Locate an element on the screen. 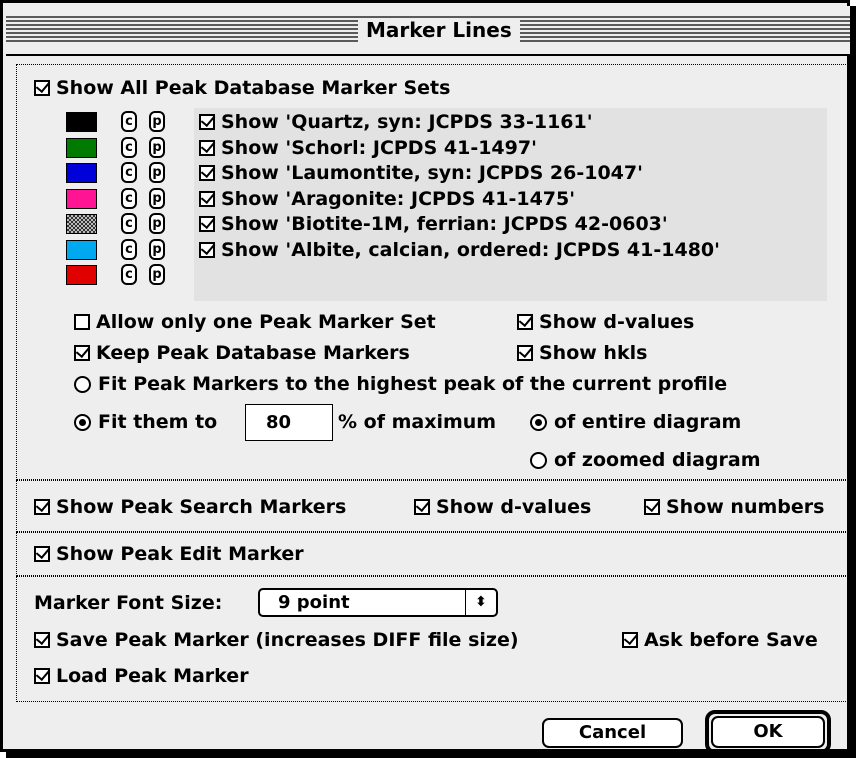  cancel-button: Cancel is located at coordinates (612, 733).